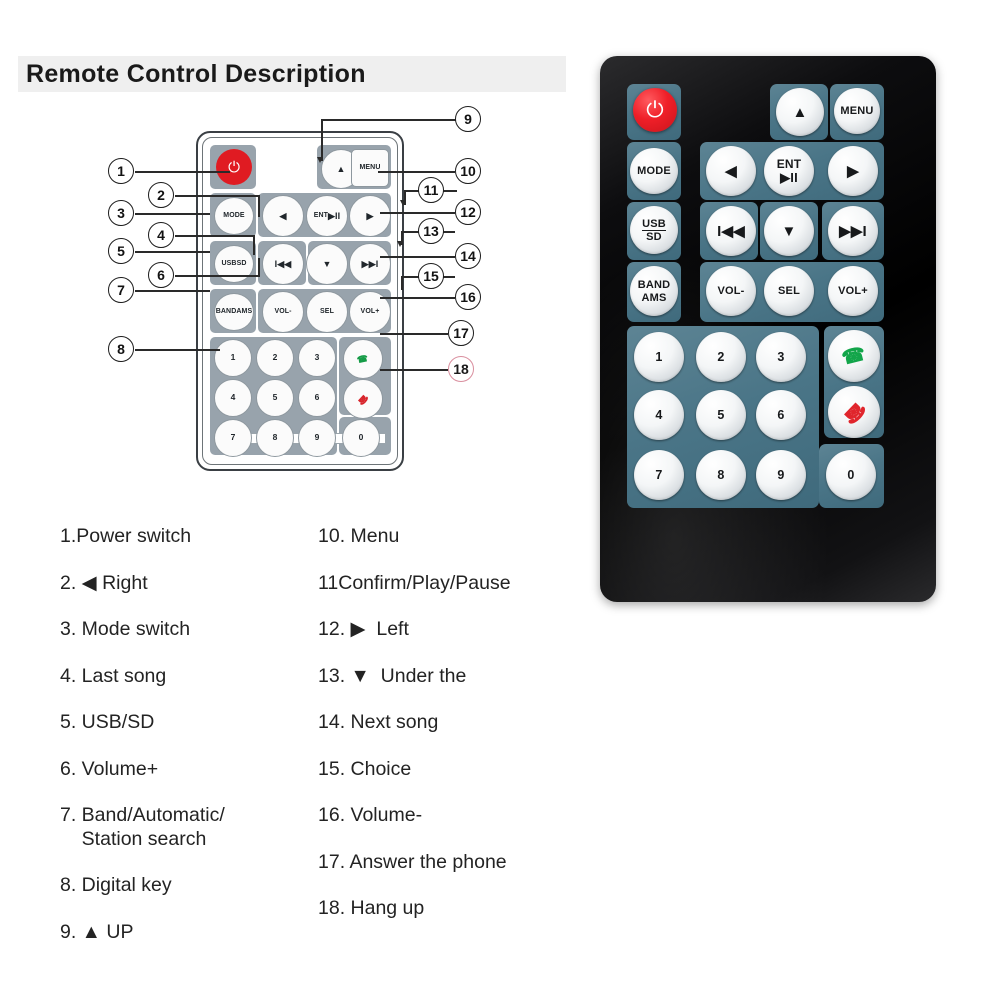 The width and height of the screenshot is (1000, 1000). I want to click on photo-right-button: ▶, so click(853, 171).